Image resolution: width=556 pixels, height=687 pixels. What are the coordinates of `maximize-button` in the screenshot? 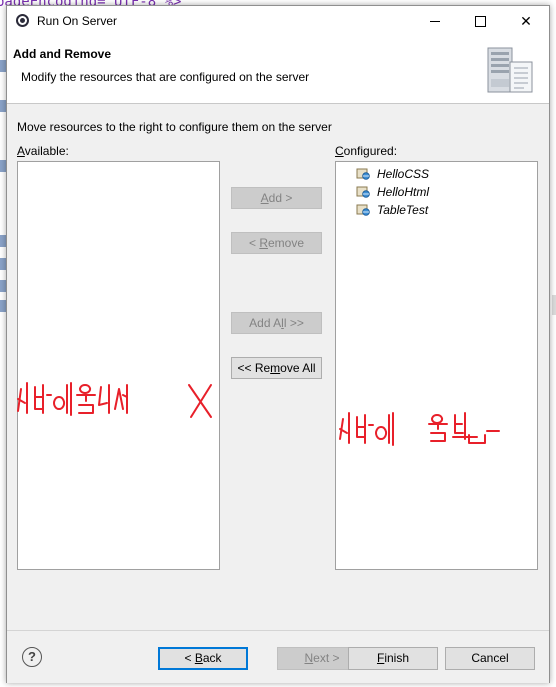 It's located at (480, 21).